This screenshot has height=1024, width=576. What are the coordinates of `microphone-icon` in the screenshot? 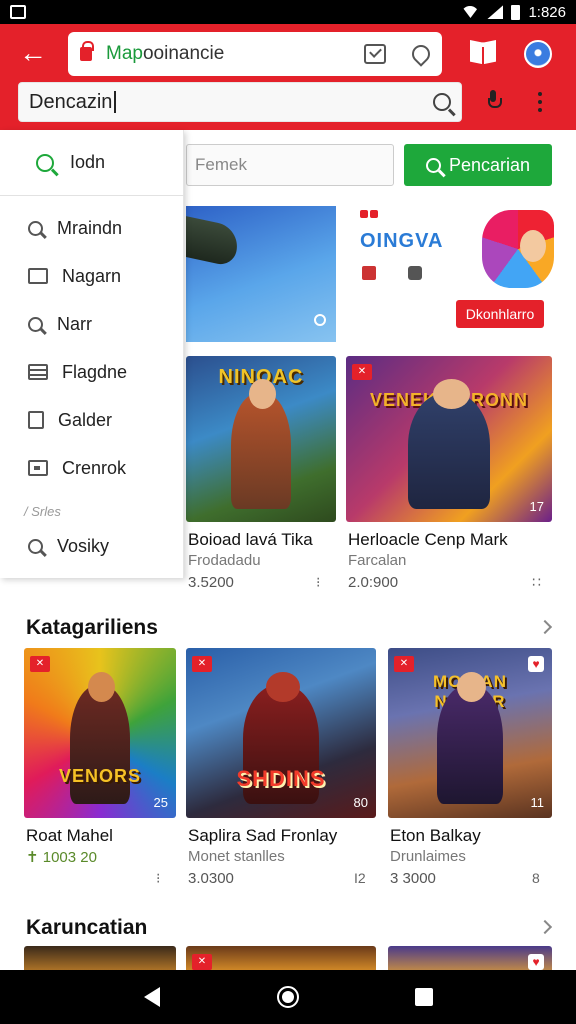 It's located at (495, 101).